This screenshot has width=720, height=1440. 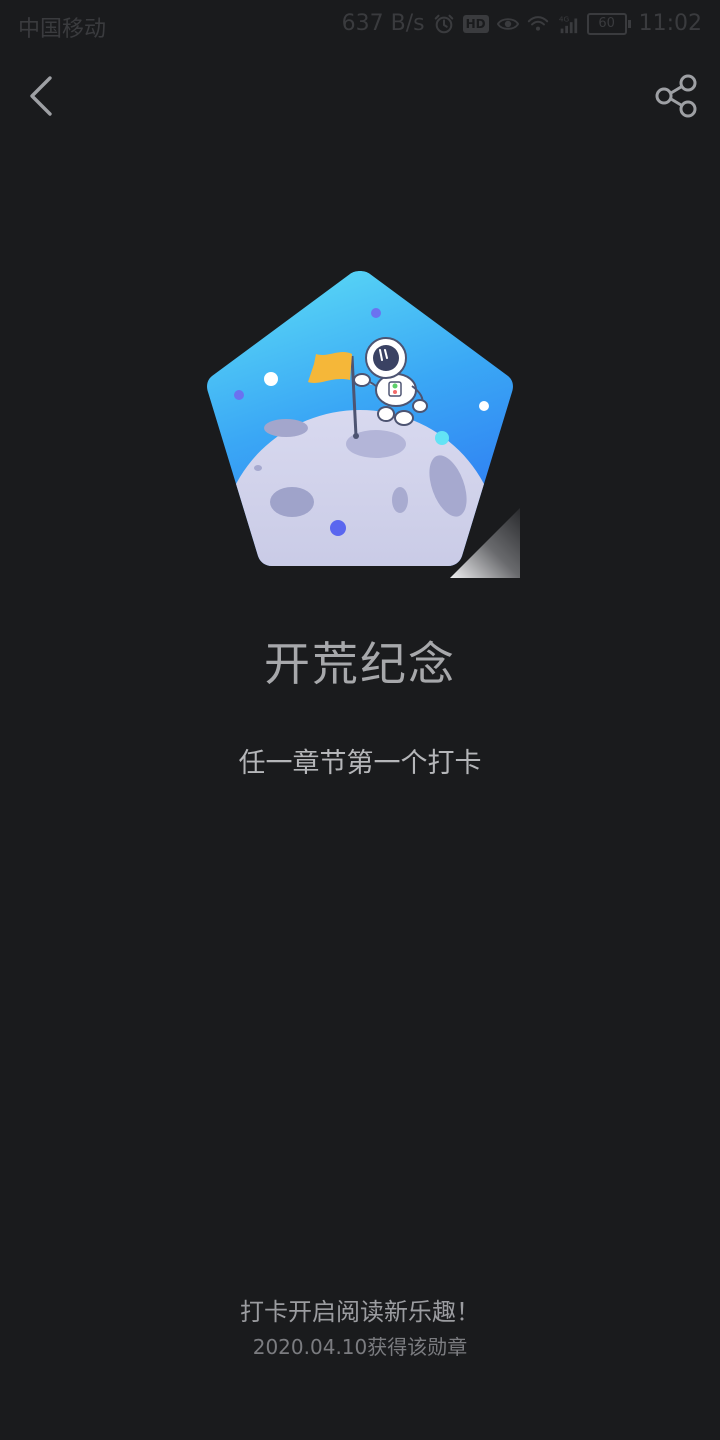 I want to click on signal-icon: 4G, so click(x=567, y=23).